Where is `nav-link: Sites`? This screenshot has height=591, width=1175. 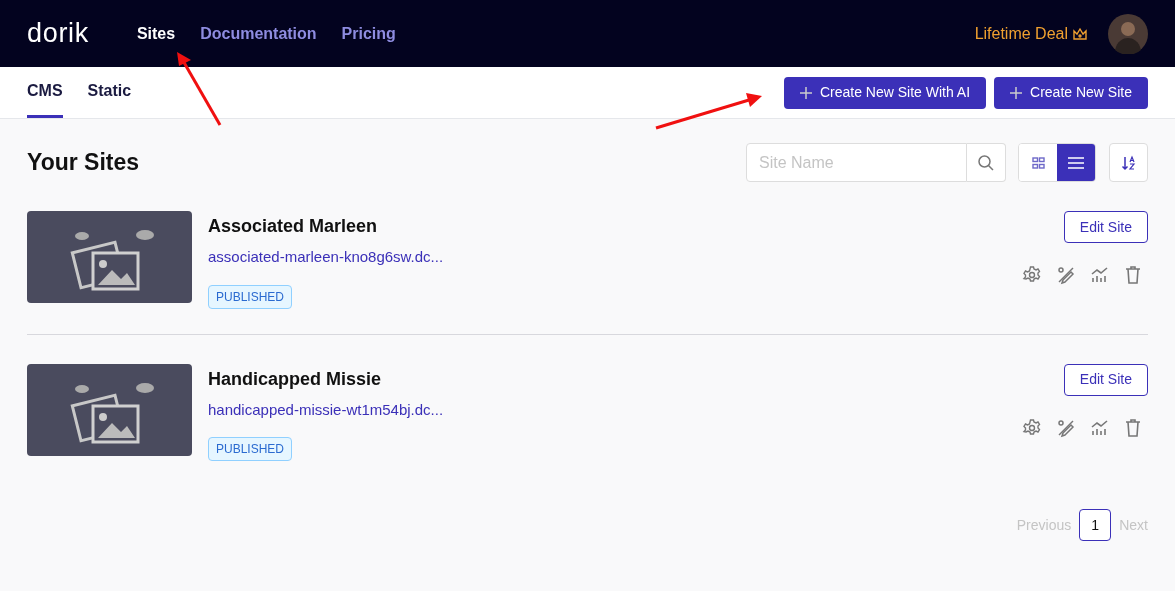
nav-link: Sites is located at coordinates (156, 33).